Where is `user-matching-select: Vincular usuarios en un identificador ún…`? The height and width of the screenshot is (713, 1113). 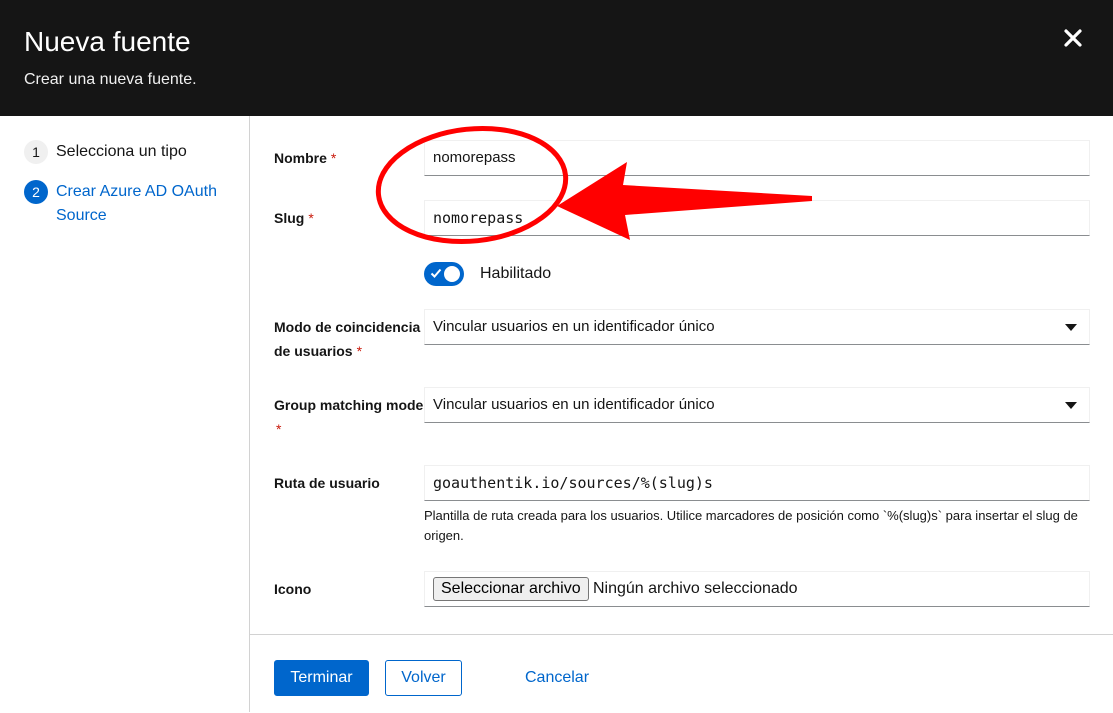
user-matching-select: Vincular usuarios en un identificador ún… is located at coordinates (757, 327).